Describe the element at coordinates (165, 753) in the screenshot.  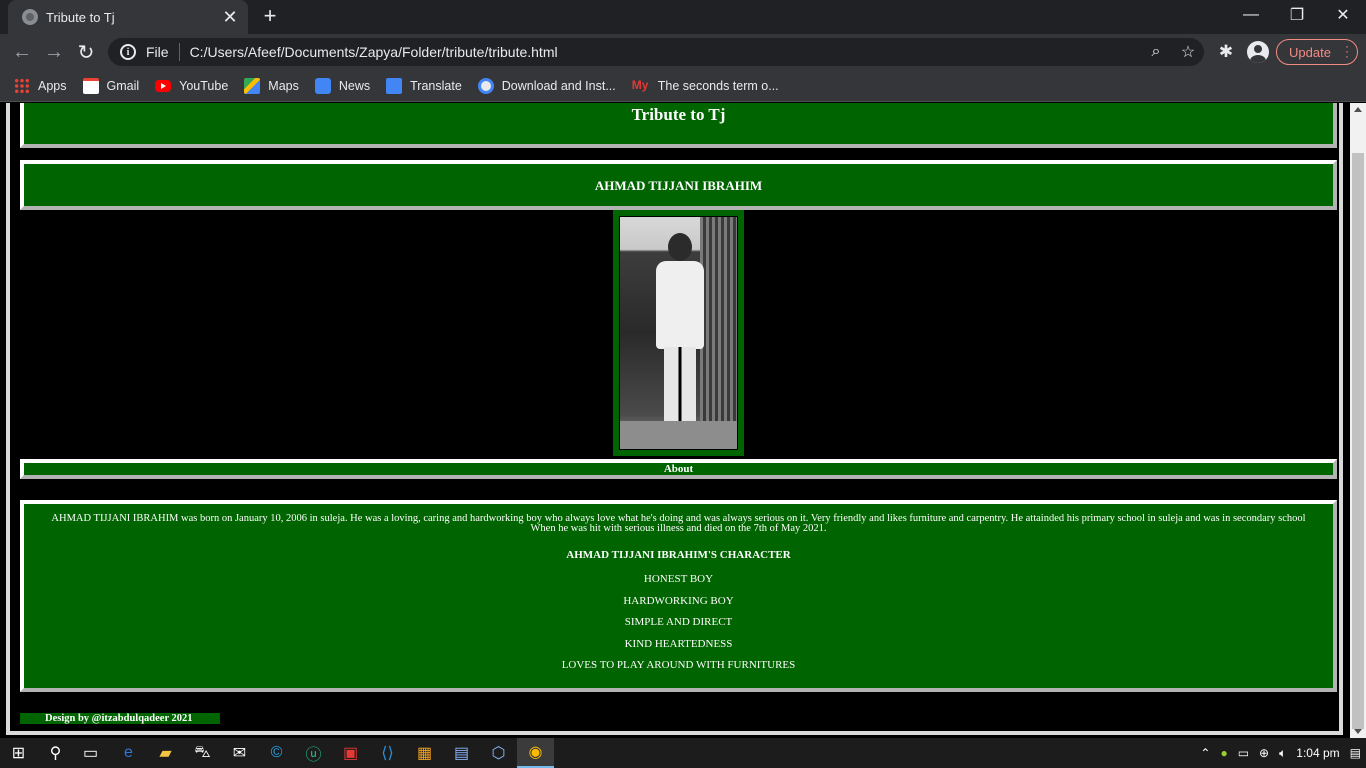
I see `file-explorer-icon: ▰` at that location.